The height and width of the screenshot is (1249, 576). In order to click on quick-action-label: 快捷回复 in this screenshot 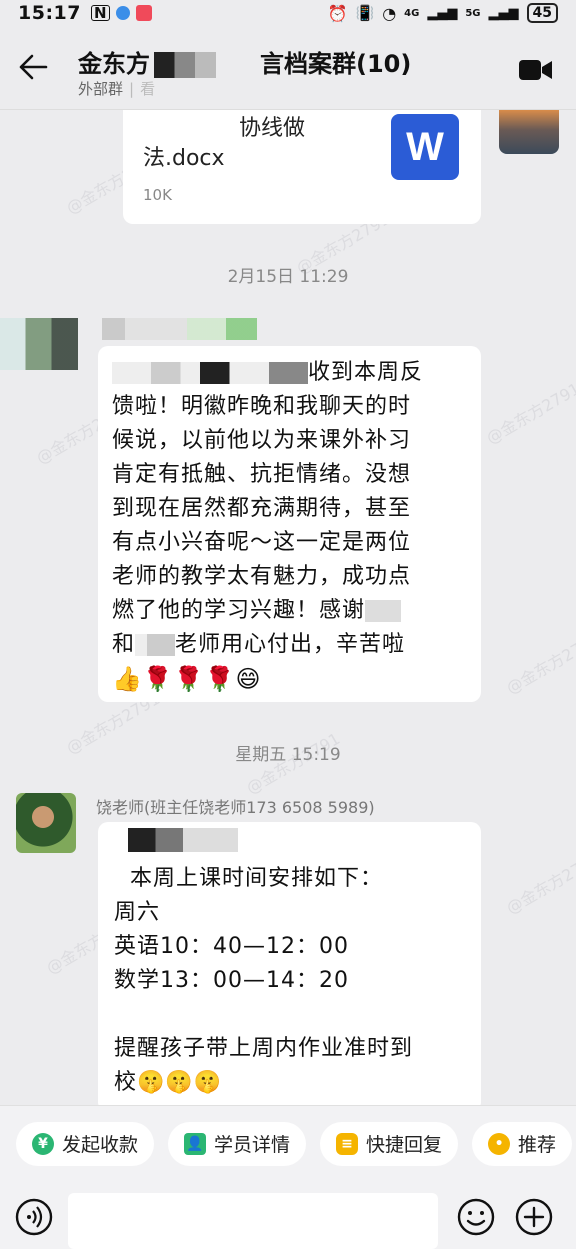, I will do `click(404, 1145)`.